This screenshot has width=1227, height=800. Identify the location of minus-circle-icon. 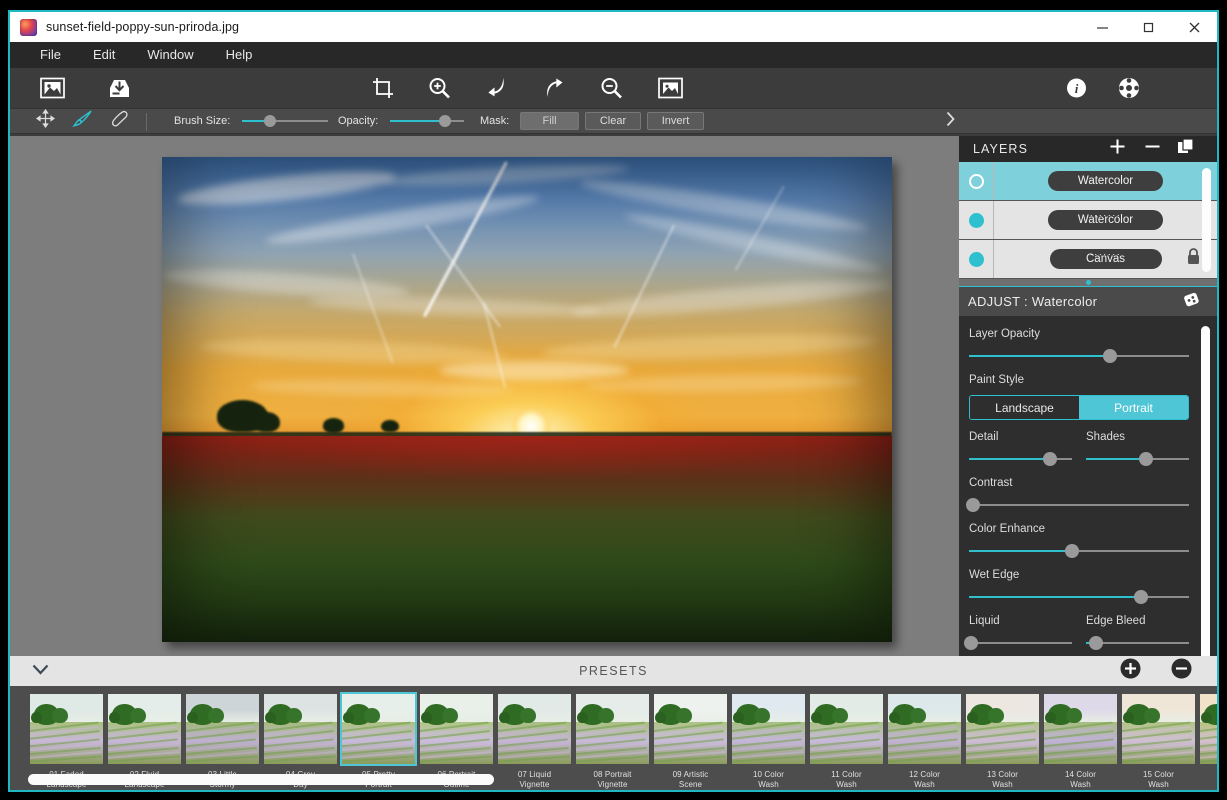
(1181, 671).